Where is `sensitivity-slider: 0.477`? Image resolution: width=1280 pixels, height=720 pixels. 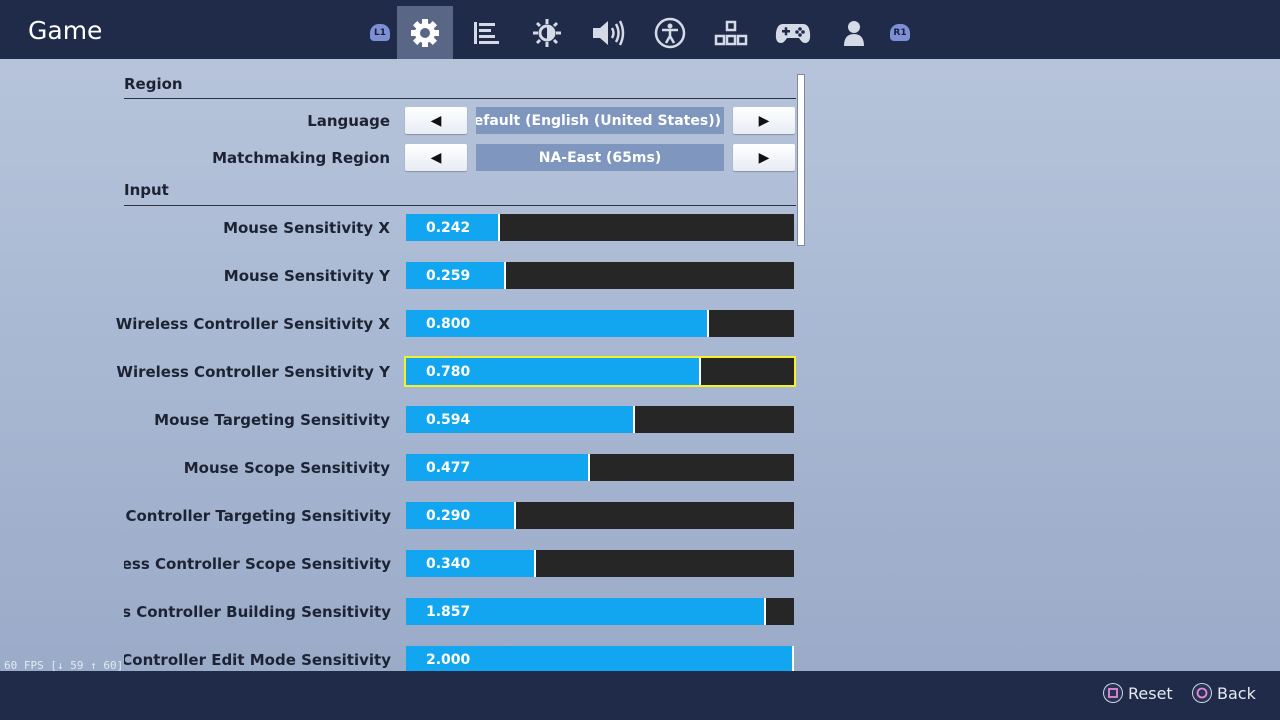 sensitivity-slider: 0.477 is located at coordinates (600, 467).